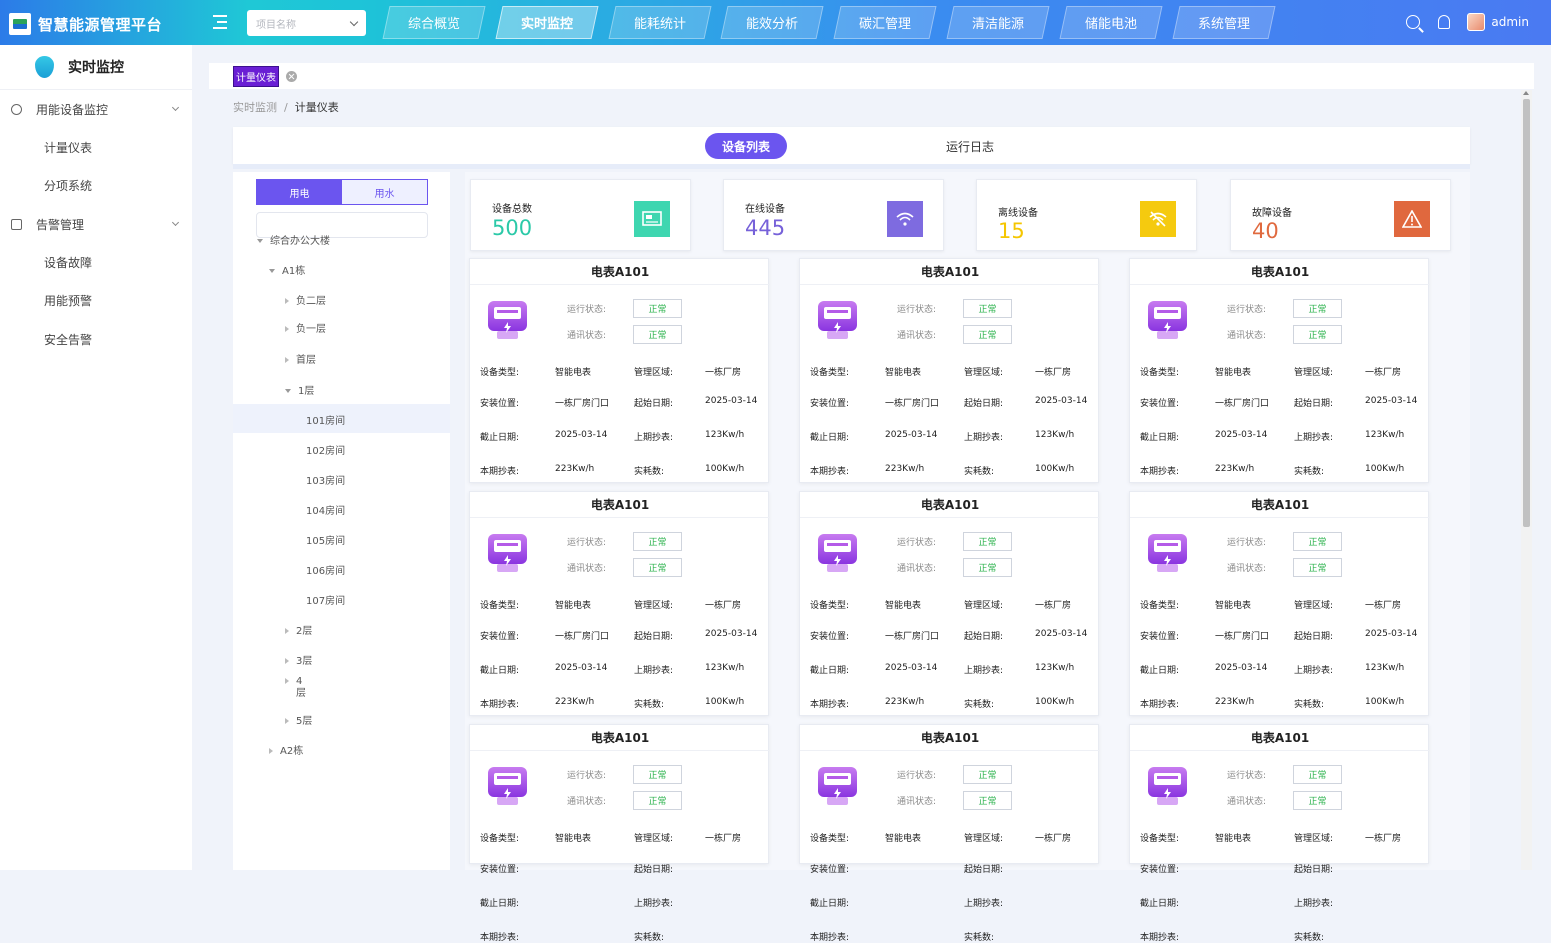 The image size is (1551, 943). I want to click on stat-card-3: 故障设备 40, so click(1340, 215).